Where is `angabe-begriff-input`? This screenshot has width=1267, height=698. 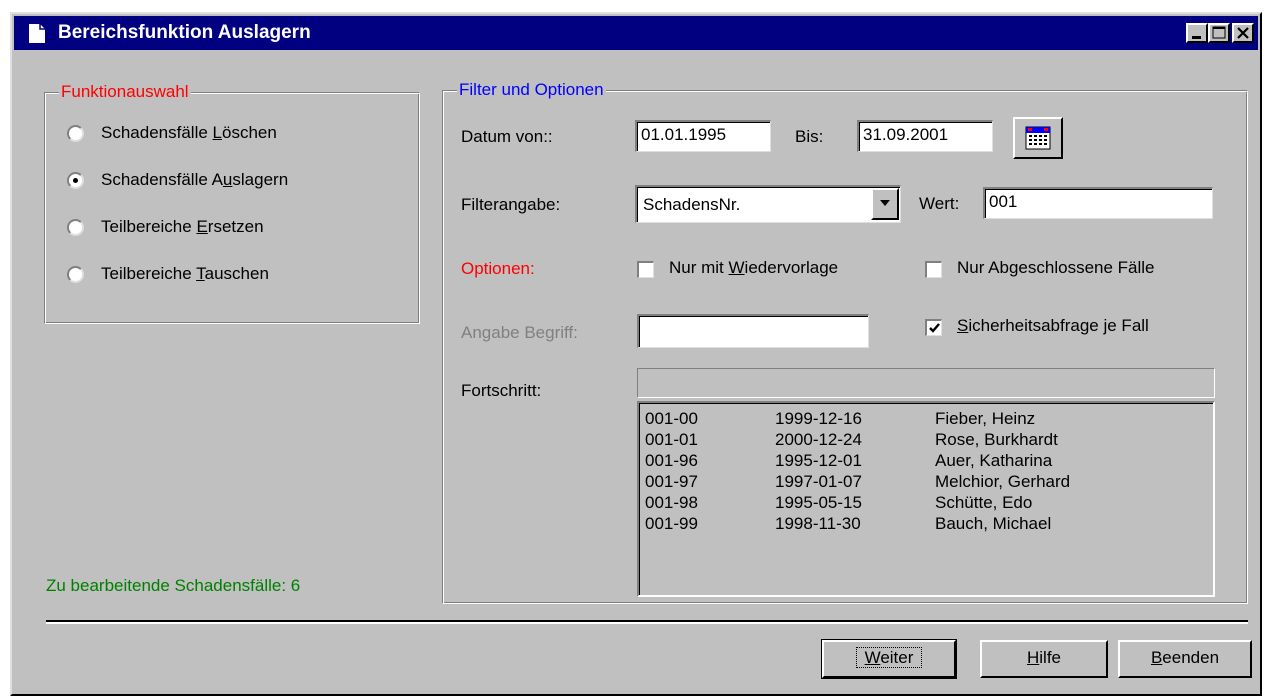 angabe-begriff-input is located at coordinates (753, 331).